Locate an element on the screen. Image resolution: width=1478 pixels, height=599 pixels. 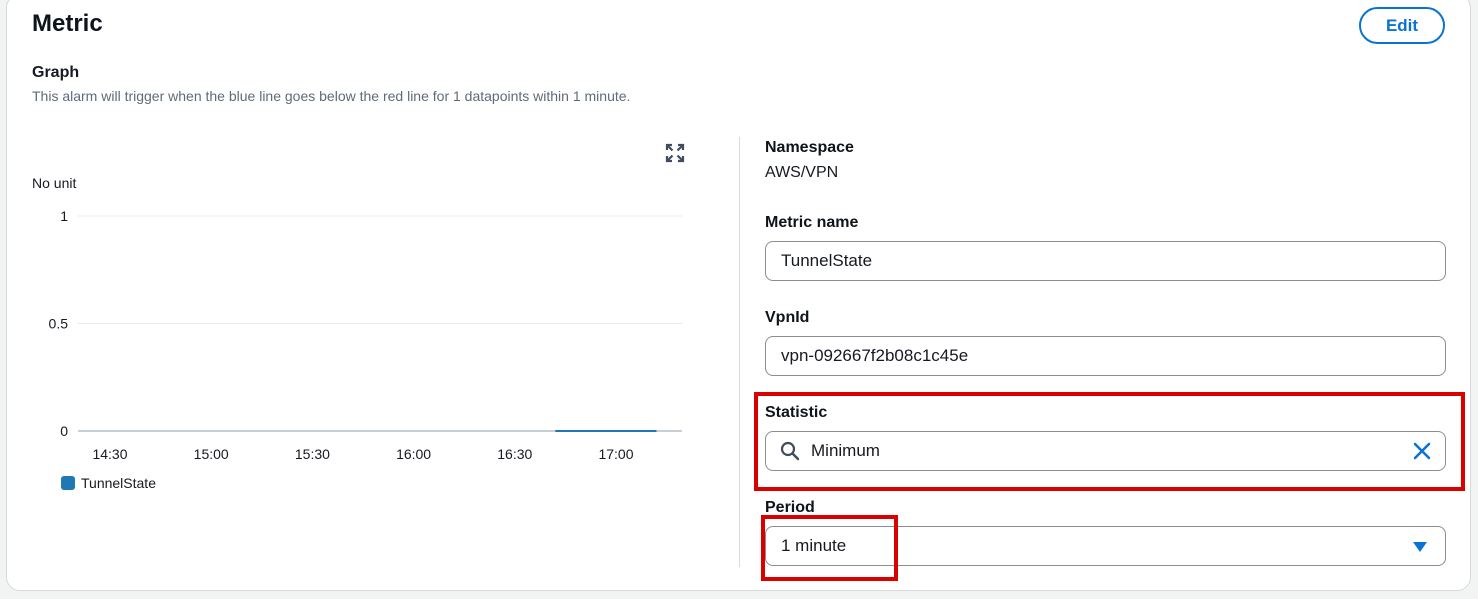
period-value: 1 minute is located at coordinates (814, 545).